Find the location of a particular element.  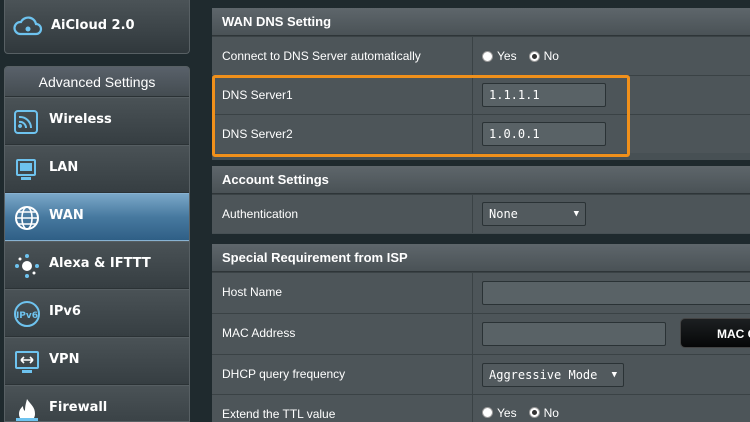

mac-address-input is located at coordinates (574, 334).